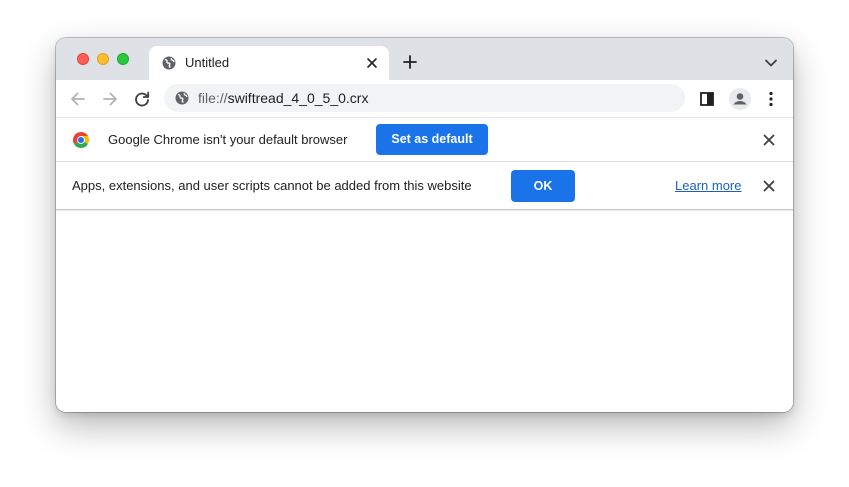 Image resolution: width=849 pixels, height=487 pixels. Describe the element at coordinates (708, 186) in the screenshot. I see `learn-more-link: Learn more` at that location.